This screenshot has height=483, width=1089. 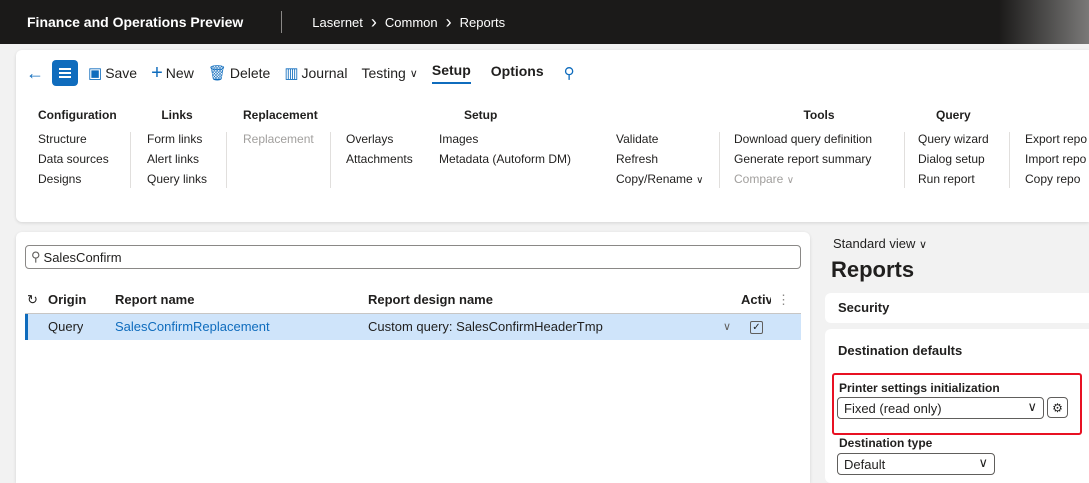 I want to click on save-button: ▣ Save, so click(x=112, y=73).